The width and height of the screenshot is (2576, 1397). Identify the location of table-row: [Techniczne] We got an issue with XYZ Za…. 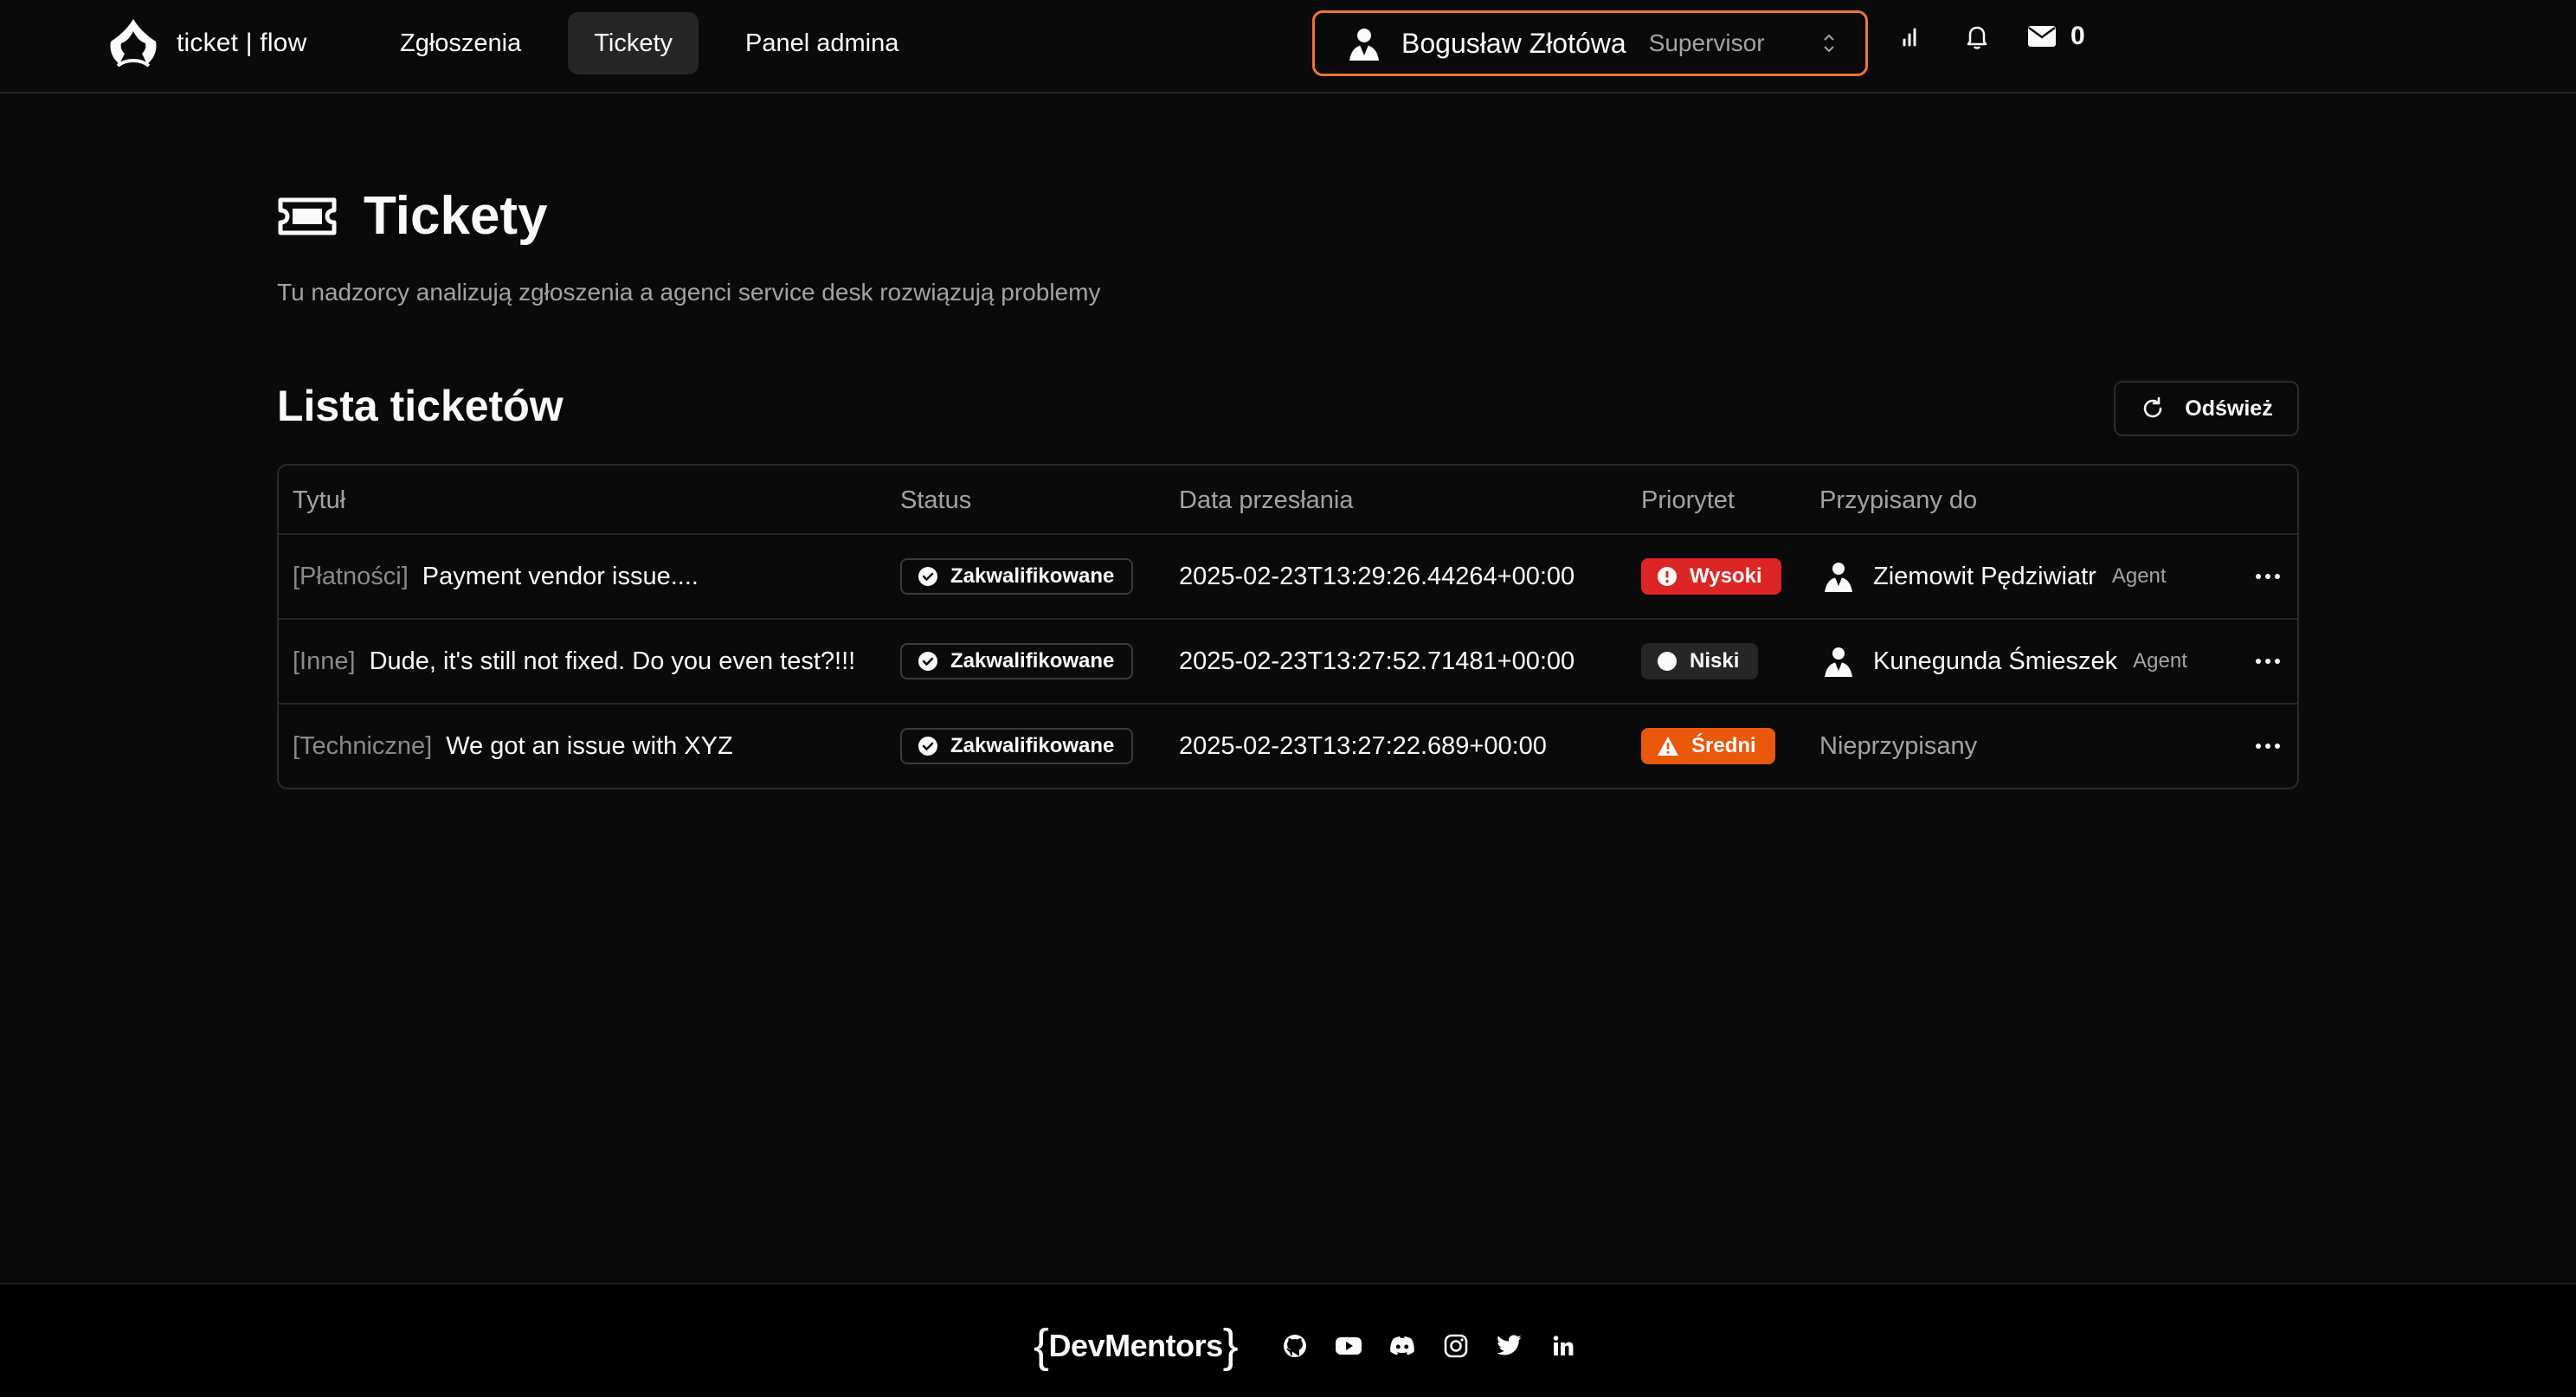
(1288, 746).